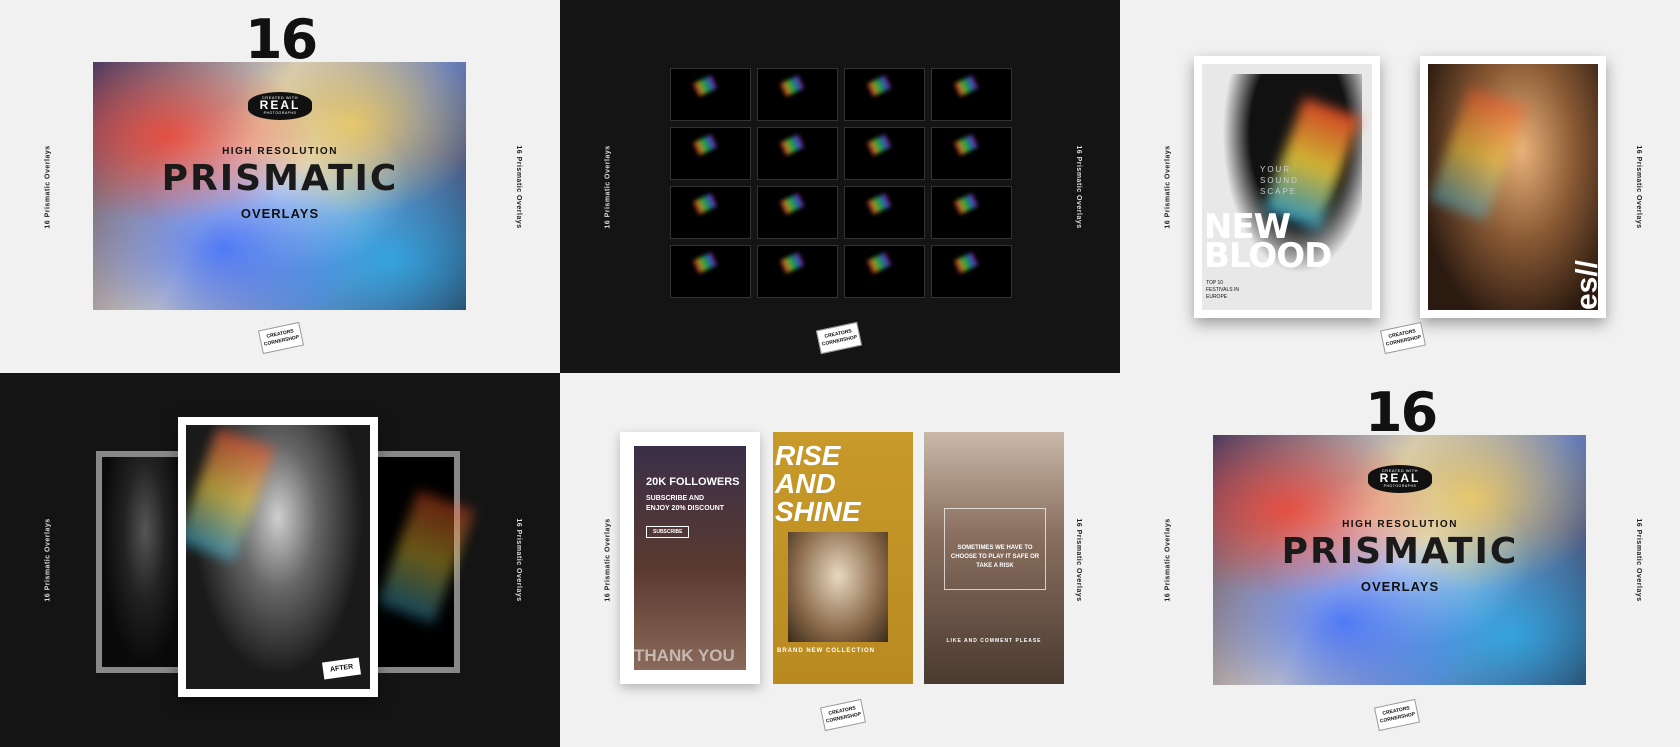 The height and width of the screenshot is (747, 1680). What do you see at coordinates (668, 532) in the screenshot?
I see `subscribe-button: SUBSCRIBE` at bounding box center [668, 532].